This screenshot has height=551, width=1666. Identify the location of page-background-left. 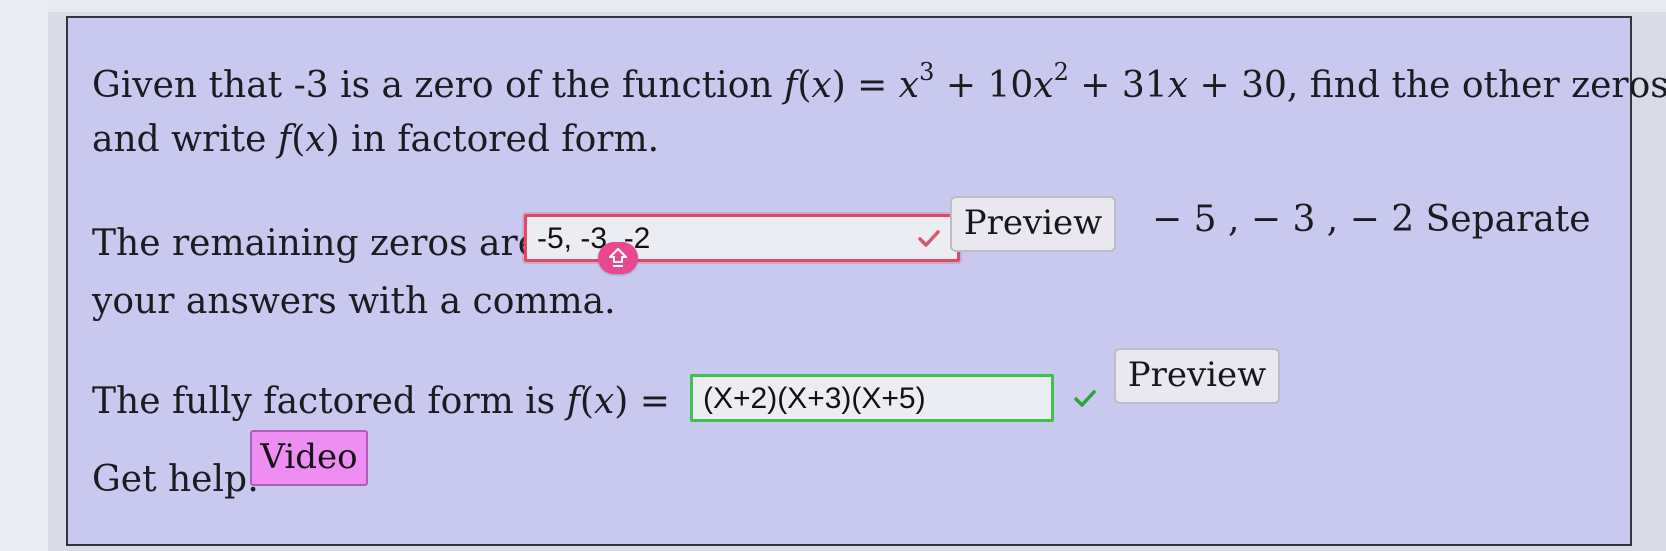
(24, 275).